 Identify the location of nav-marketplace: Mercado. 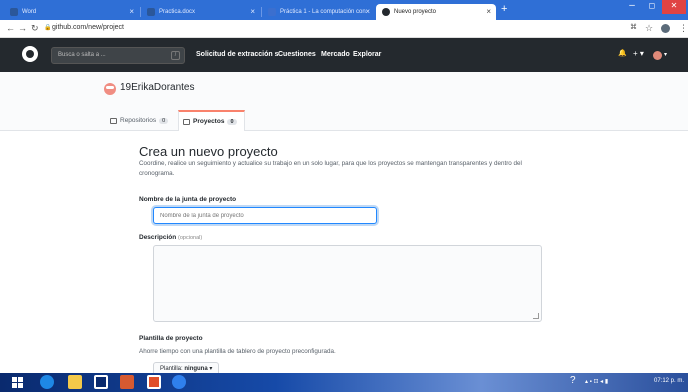
(335, 54).